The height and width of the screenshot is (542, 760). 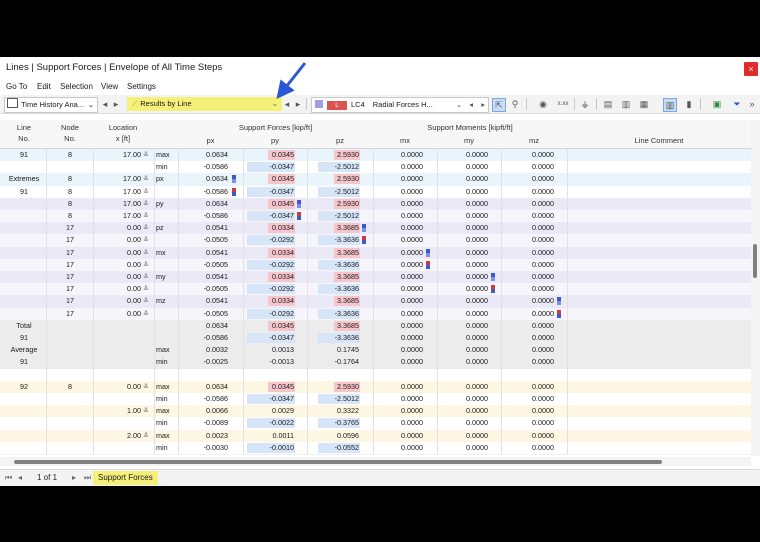 What do you see at coordinates (752, 104) in the screenshot?
I see `more-icon: »` at bounding box center [752, 104].